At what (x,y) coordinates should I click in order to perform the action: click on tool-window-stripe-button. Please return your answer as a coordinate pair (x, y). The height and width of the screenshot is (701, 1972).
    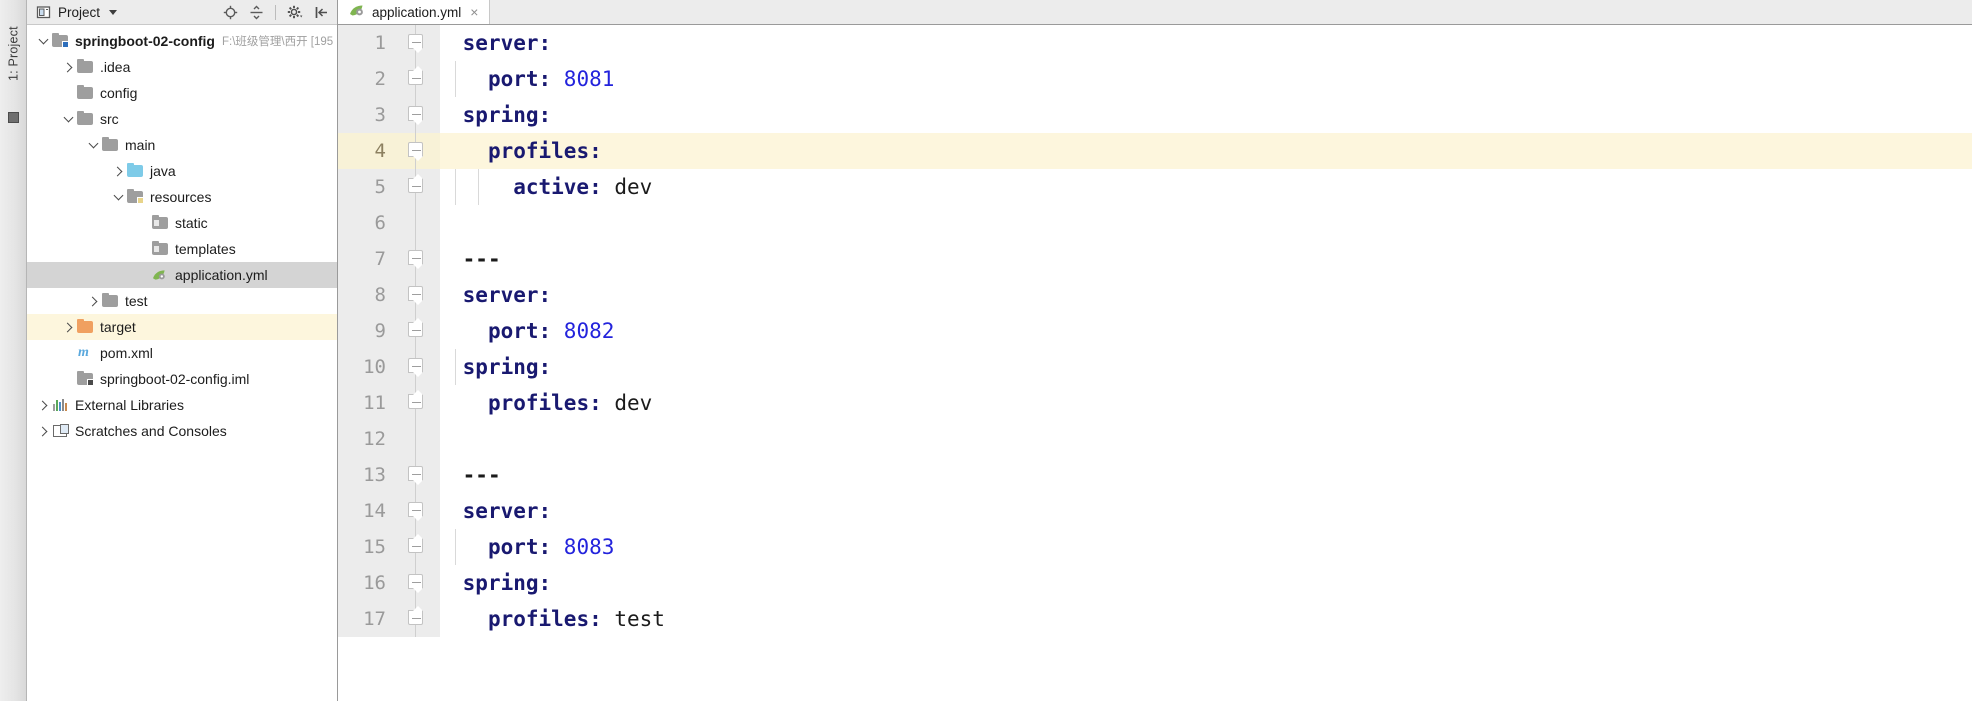
    Looking at the image, I should click on (13, 117).